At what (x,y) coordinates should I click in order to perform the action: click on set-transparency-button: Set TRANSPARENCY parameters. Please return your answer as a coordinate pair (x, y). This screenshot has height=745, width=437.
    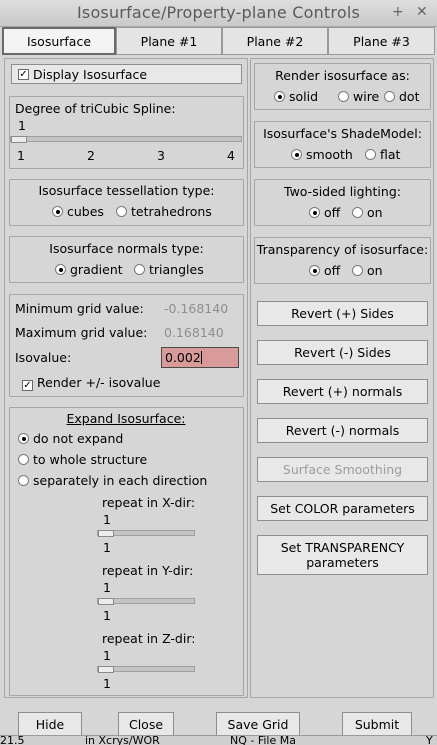
    Looking at the image, I should click on (342, 555).